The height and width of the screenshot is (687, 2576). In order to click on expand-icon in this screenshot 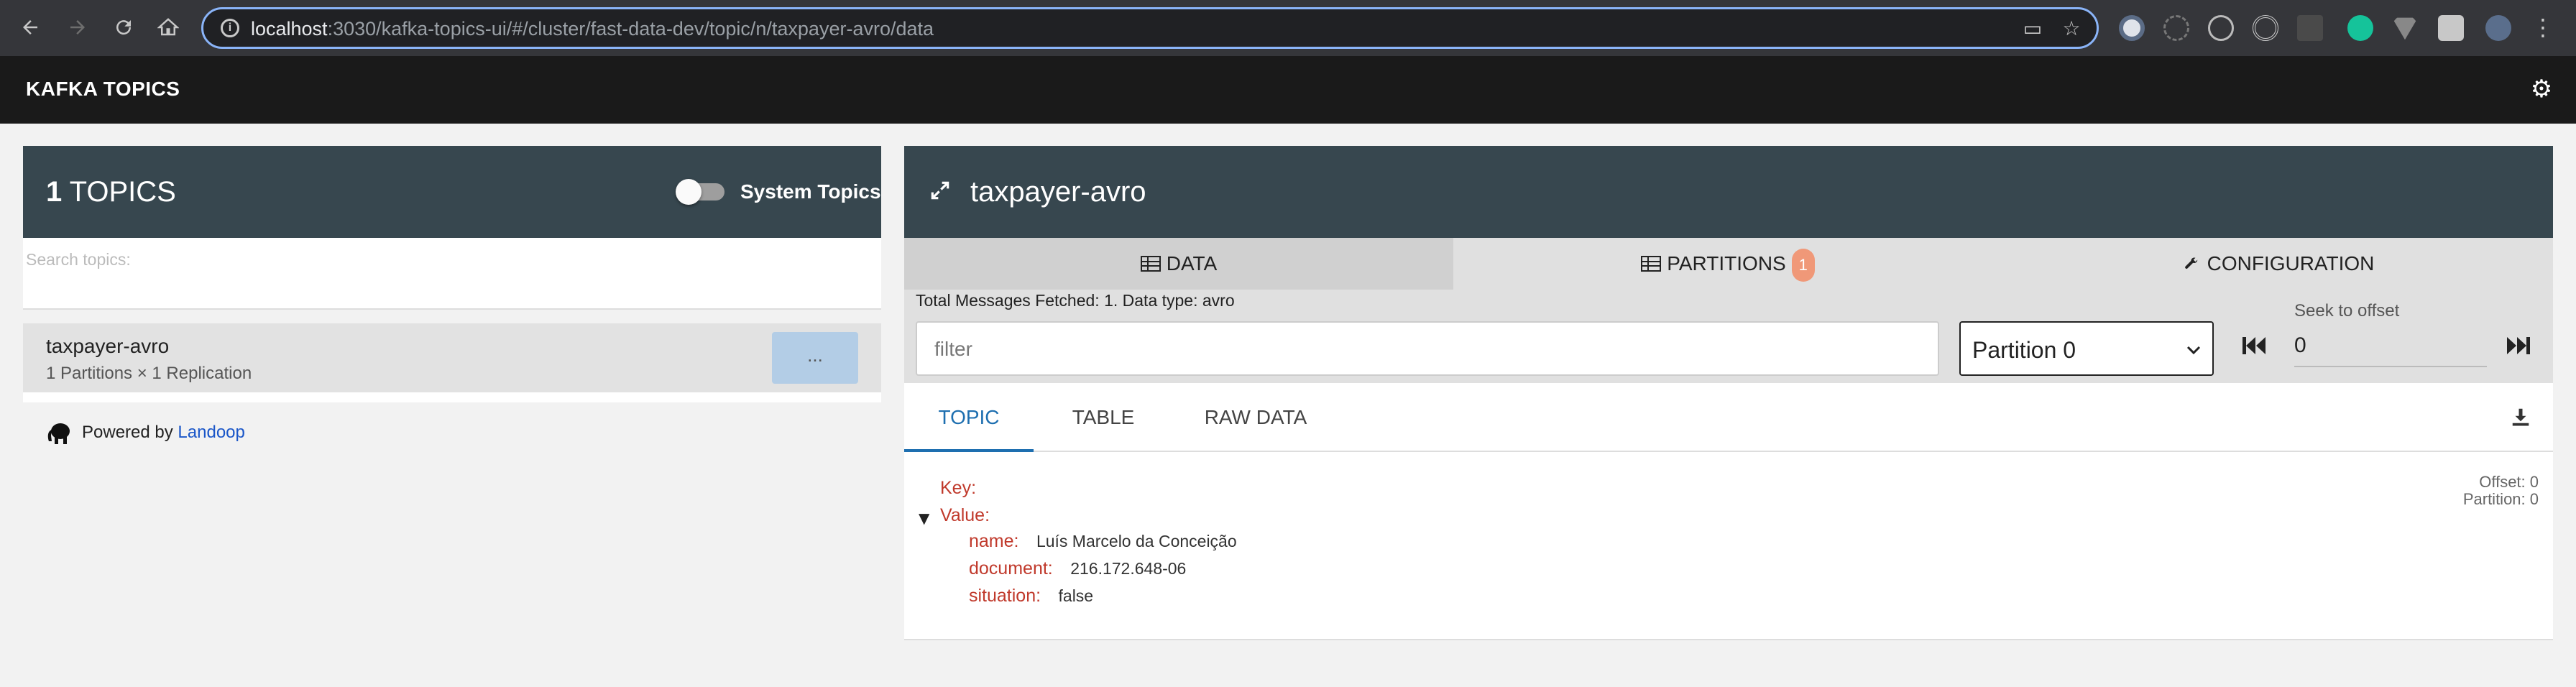, I will do `click(940, 190)`.